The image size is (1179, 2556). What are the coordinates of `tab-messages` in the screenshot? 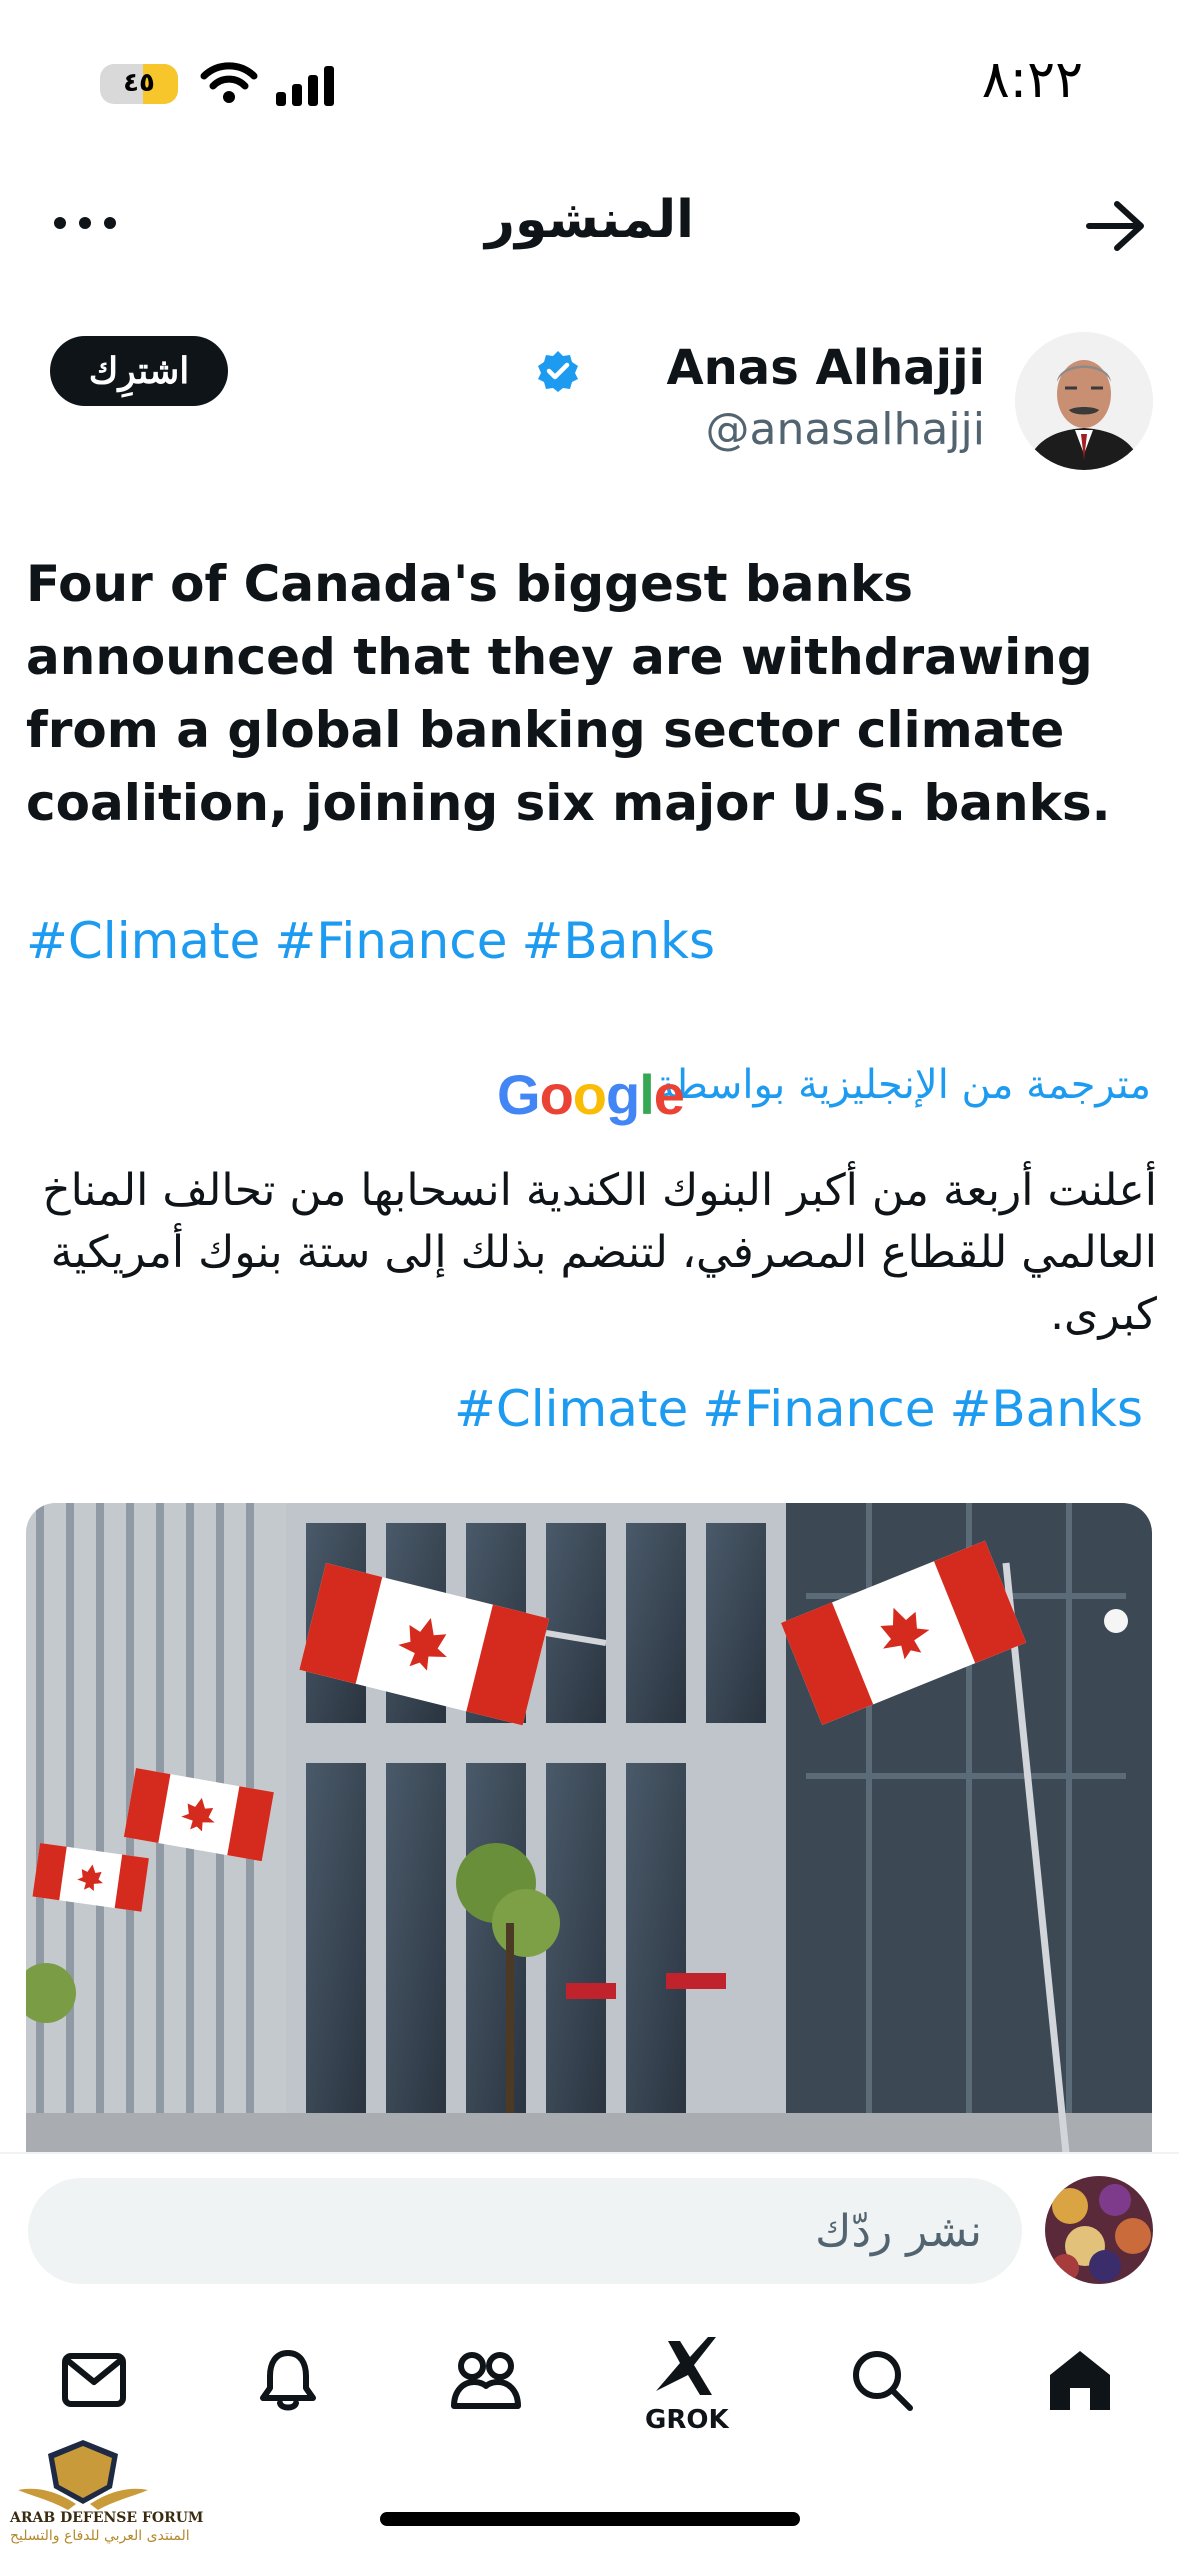 It's located at (94, 2380).